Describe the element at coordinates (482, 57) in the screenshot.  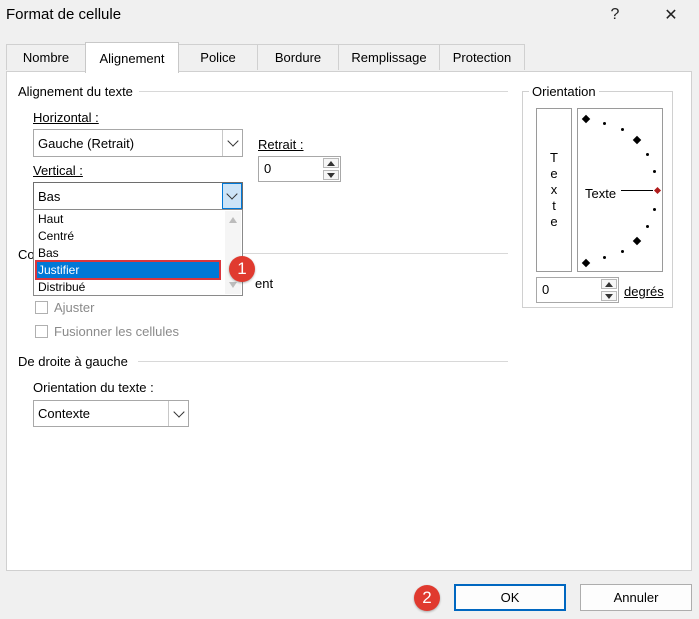
I see `tab-protection: Protection` at that location.